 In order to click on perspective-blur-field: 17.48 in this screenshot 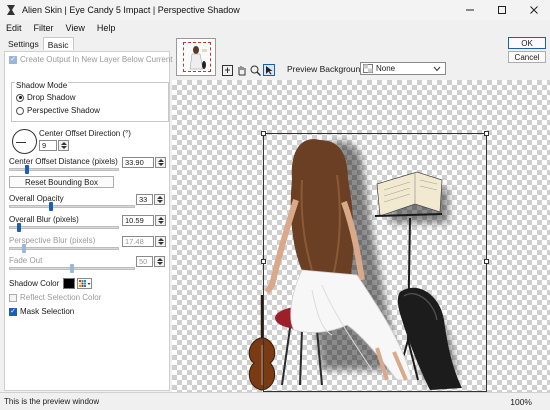, I will do `click(144, 241)`.